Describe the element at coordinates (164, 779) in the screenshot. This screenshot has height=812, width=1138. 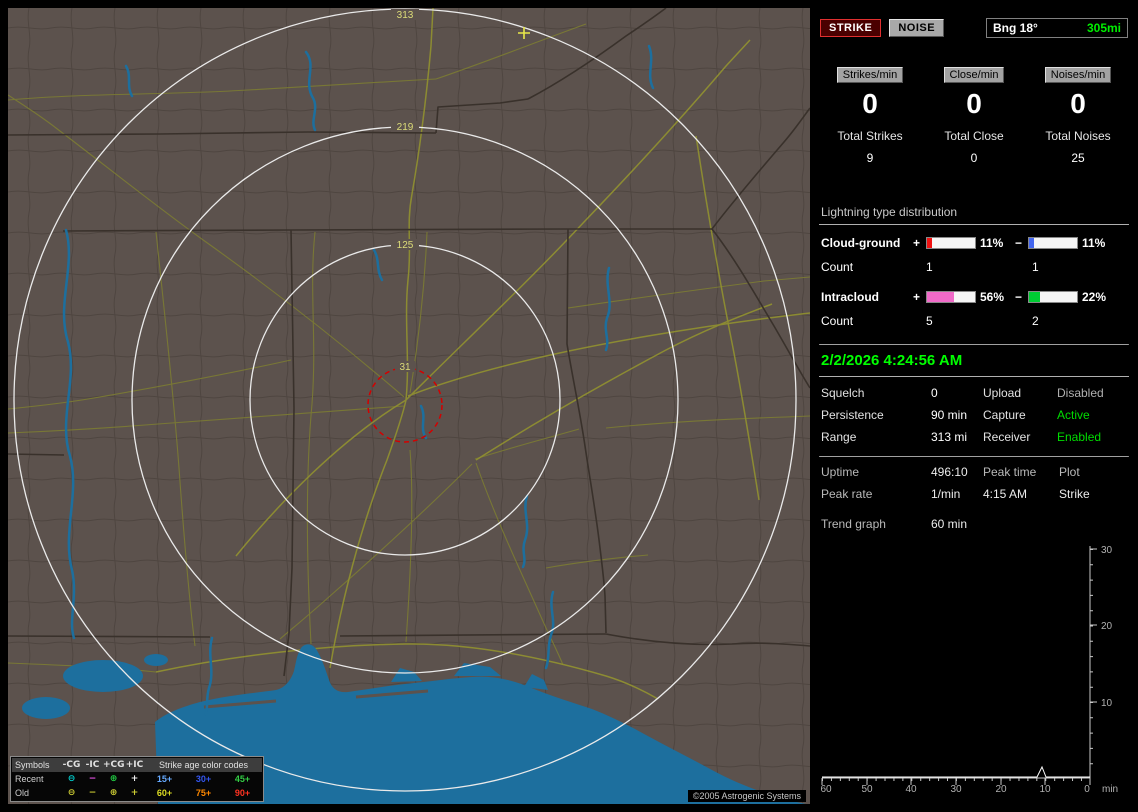
I see `age-15: 15+` at that location.